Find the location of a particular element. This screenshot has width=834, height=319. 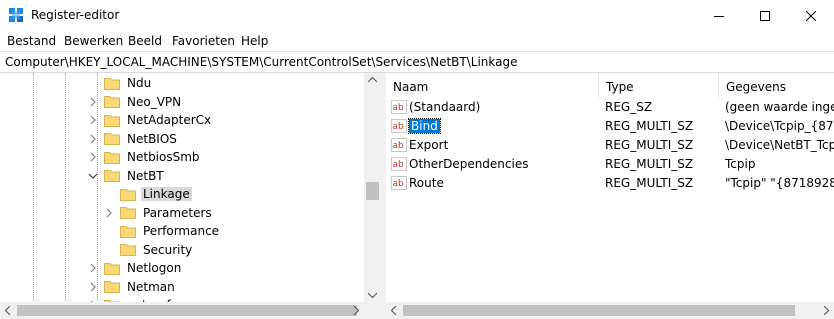

close-button is located at coordinates (811, 15).